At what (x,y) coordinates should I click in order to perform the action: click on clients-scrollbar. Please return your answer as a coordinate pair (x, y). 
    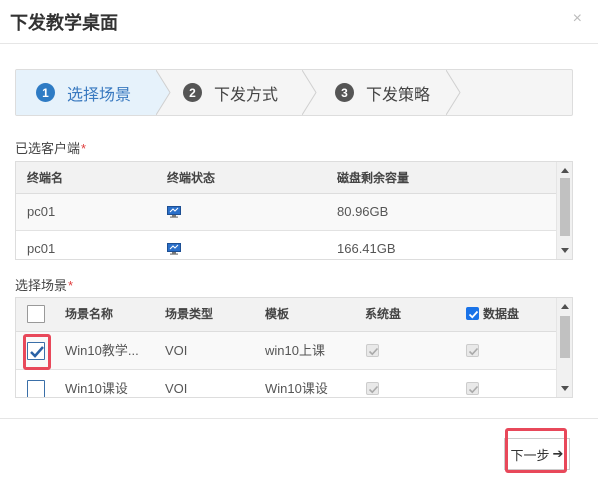
    Looking at the image, I should click on (564, 210).